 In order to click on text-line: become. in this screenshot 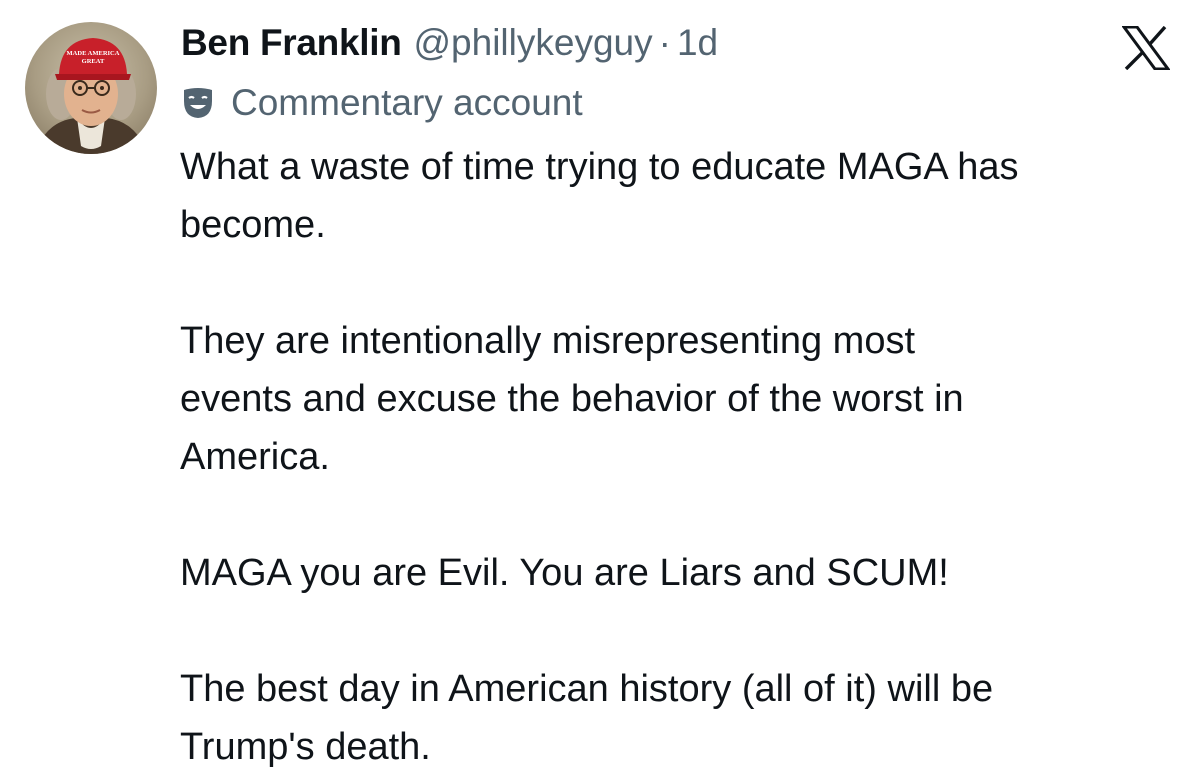, I will do `click(253, 225)`.